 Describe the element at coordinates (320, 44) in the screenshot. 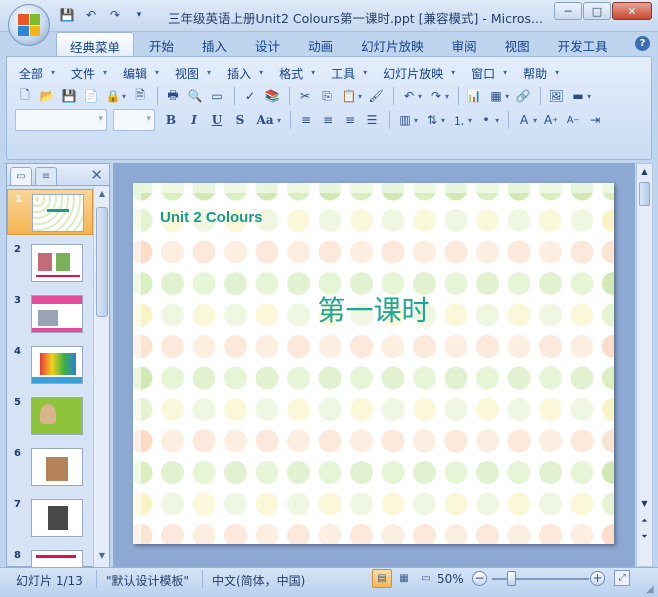

I see `tab-animation: 动画` at that location.